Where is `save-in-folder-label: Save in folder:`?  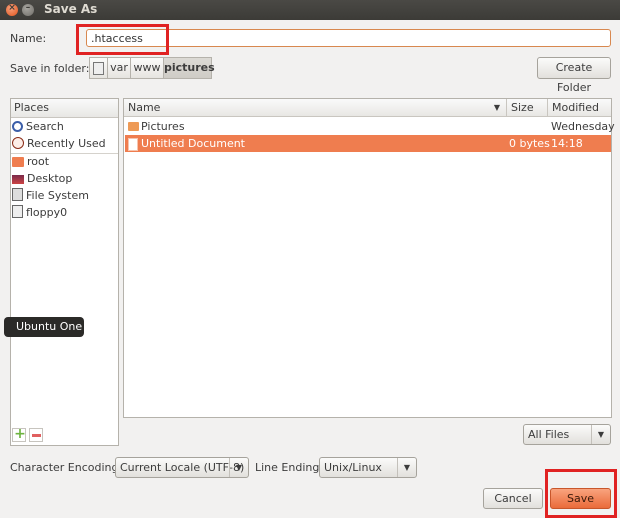 save-in-folder-label: Save in folder: is located at coordinates (50, 68).